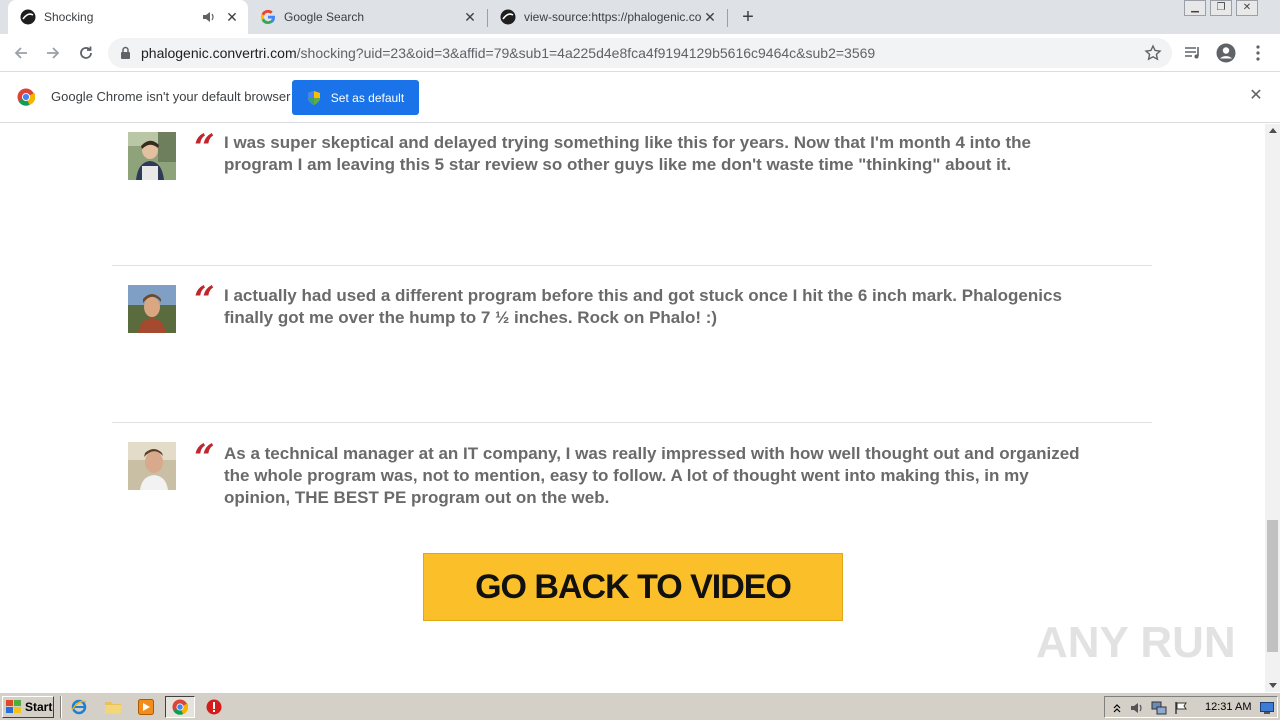 This screenshot has height=720, width=1280. Describe the element at coordinates (214, 707) in the screenshot. I see `stop-sign-icon` at that location.